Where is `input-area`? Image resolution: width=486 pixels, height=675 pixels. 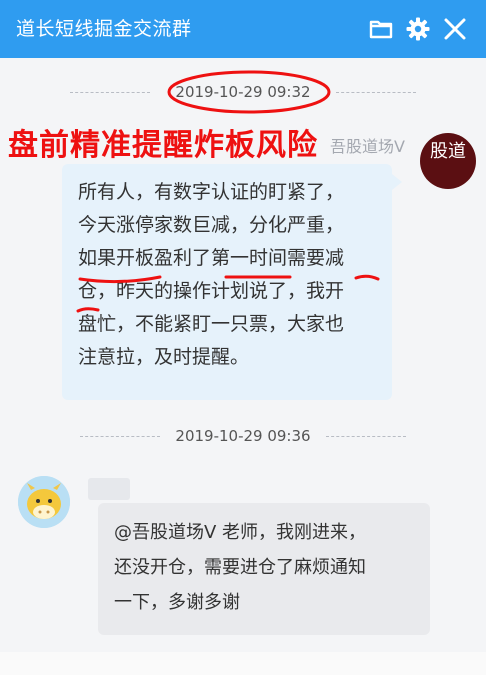
input-area is located at coordinates (243, 663).